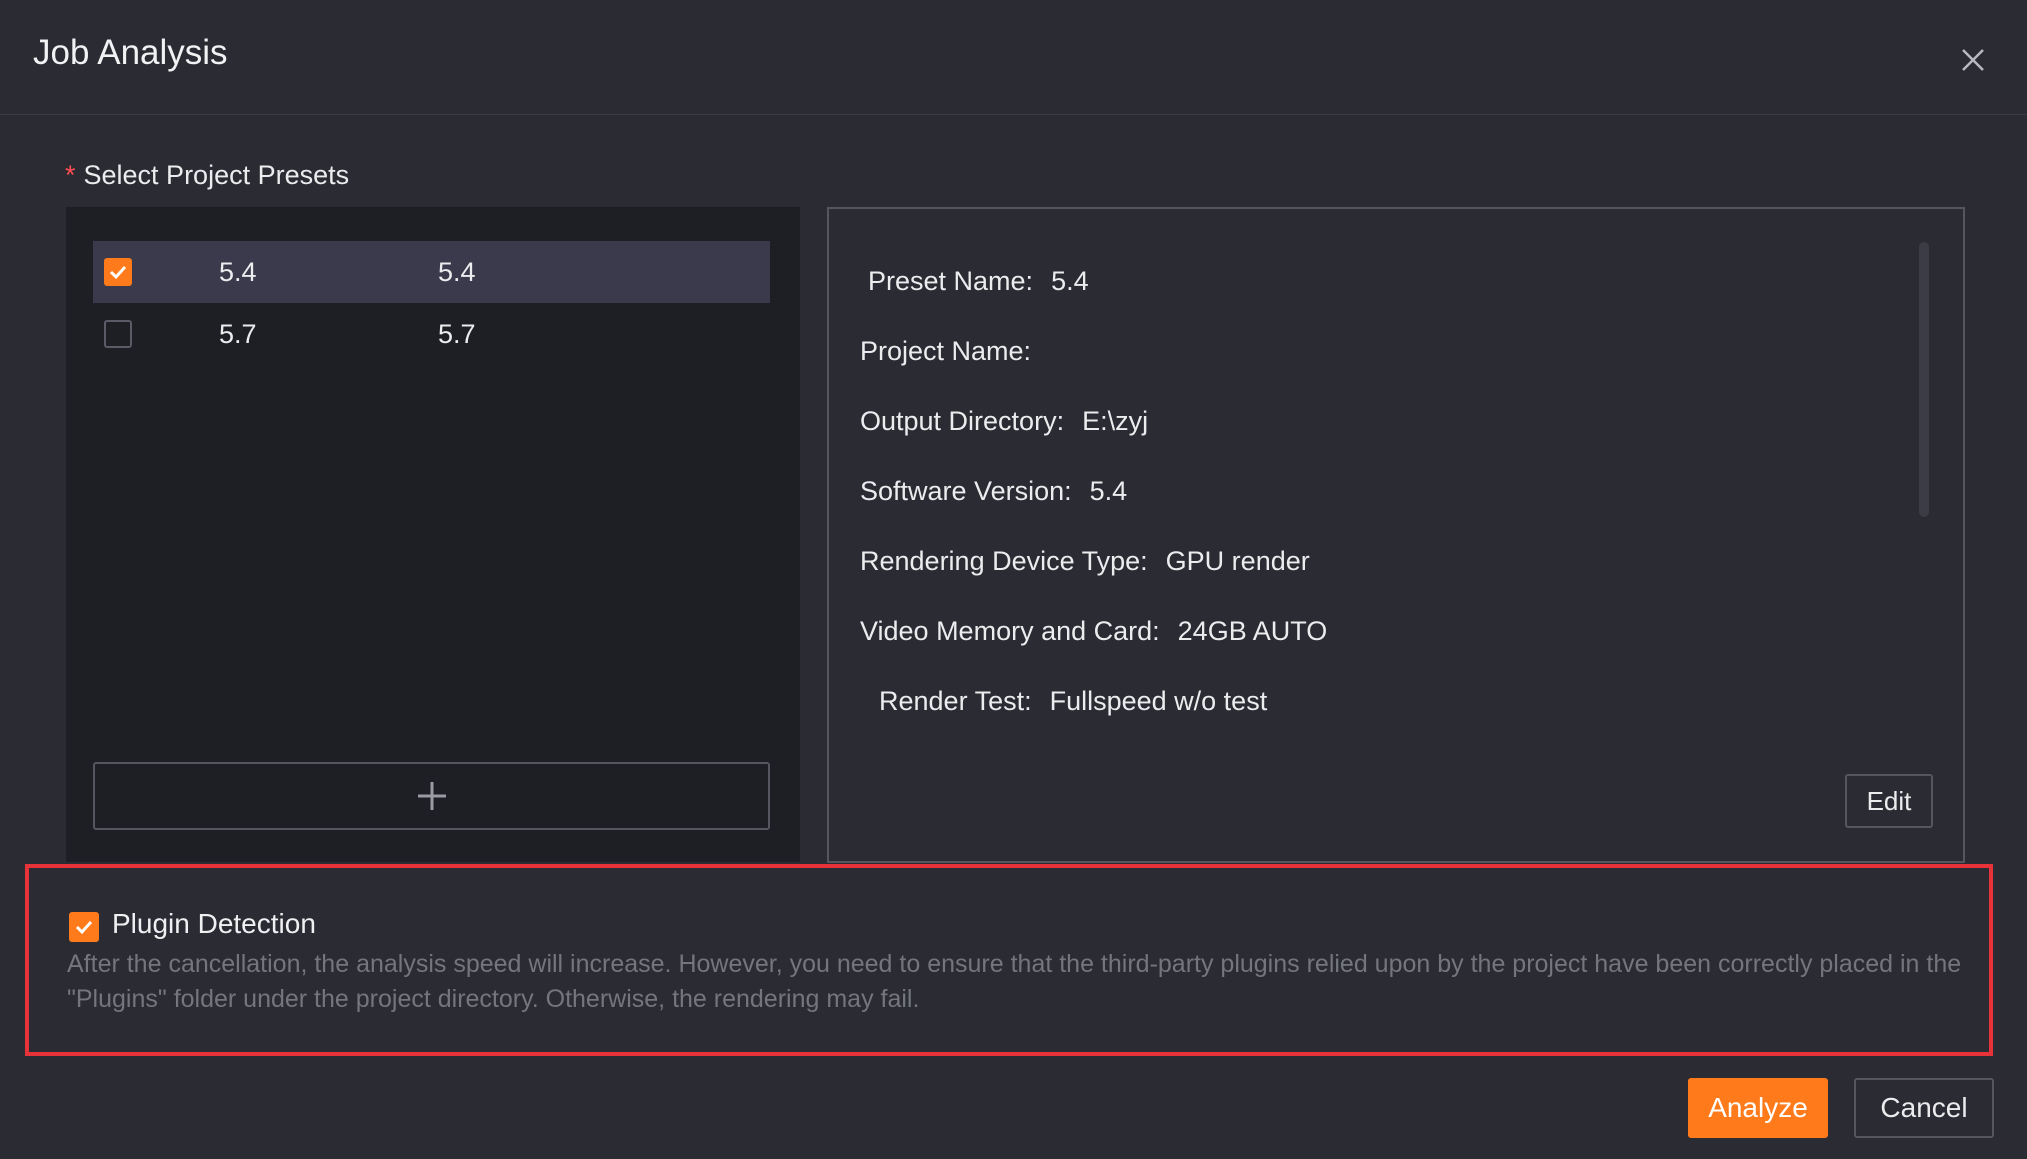 Image resolution: width=2027 pixels, height=1159 pixels. Describe the element at coordinates (238, 271) in the screenshot. I see `preset-name: 5.4` at that location.